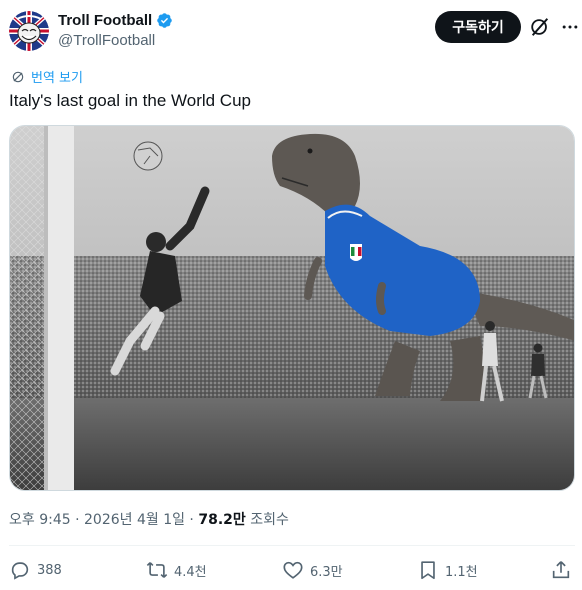  I want to click on avatar, so click(29, 31).